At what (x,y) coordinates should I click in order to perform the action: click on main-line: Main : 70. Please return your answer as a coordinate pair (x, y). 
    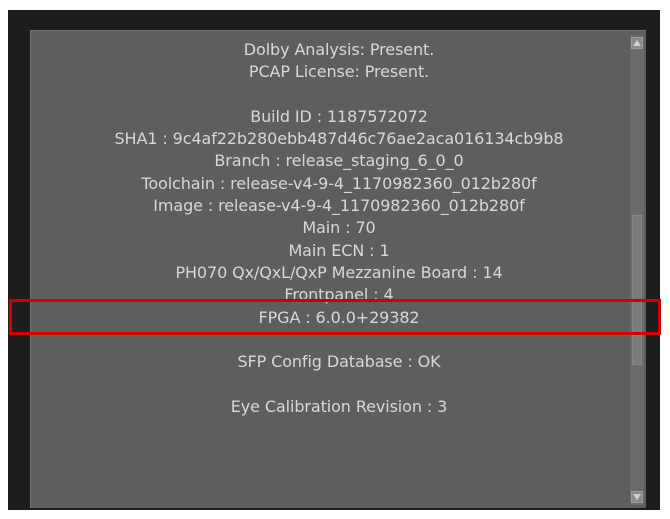
    Looking at the image, I should click on (339, 228).